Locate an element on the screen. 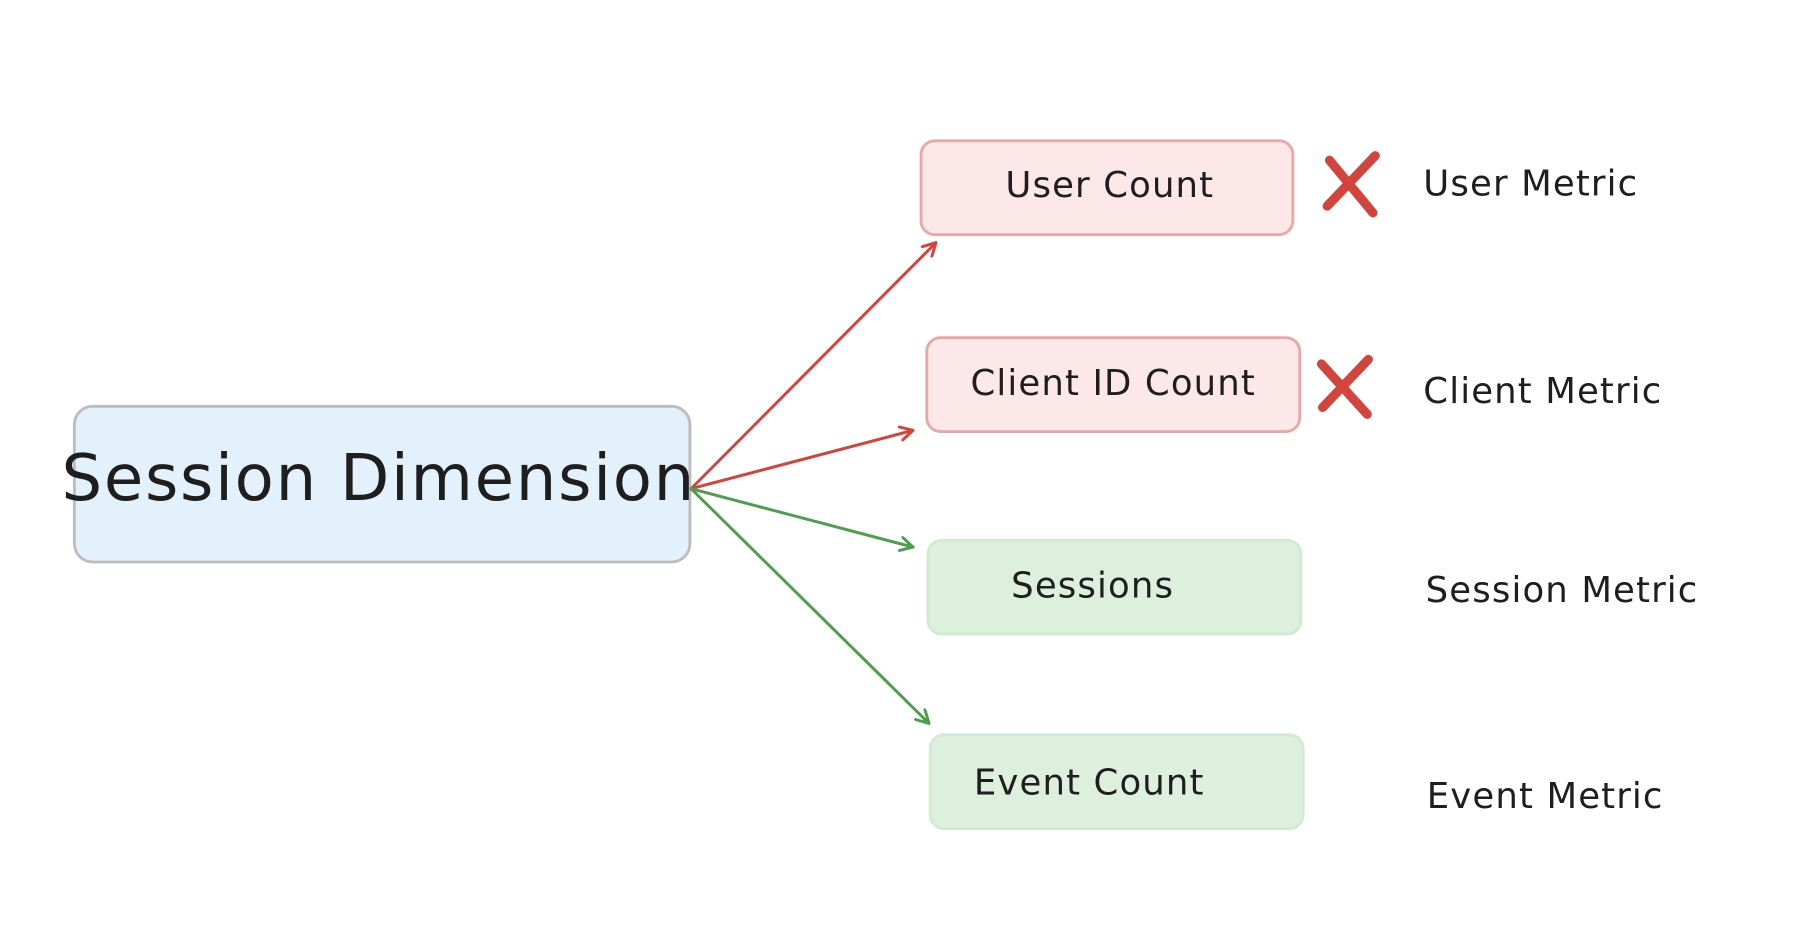 The height and width of the screenshot is (942, 1794). branch-event-count: Event Count is located at coordinates (1116, 782).